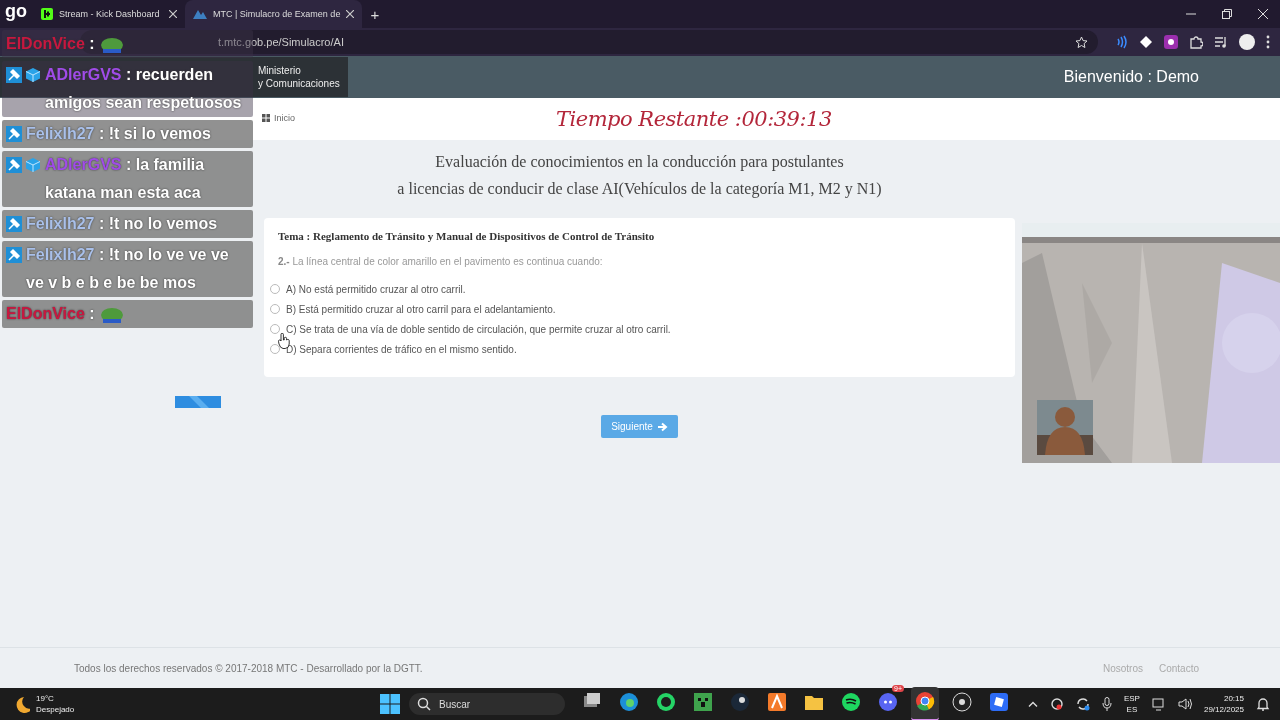 This screenshot has width=1280, height=720. Describe the element at coordinates (50, 314) in the screenshot. I see `chat-line: ElDonVice :` at that location.